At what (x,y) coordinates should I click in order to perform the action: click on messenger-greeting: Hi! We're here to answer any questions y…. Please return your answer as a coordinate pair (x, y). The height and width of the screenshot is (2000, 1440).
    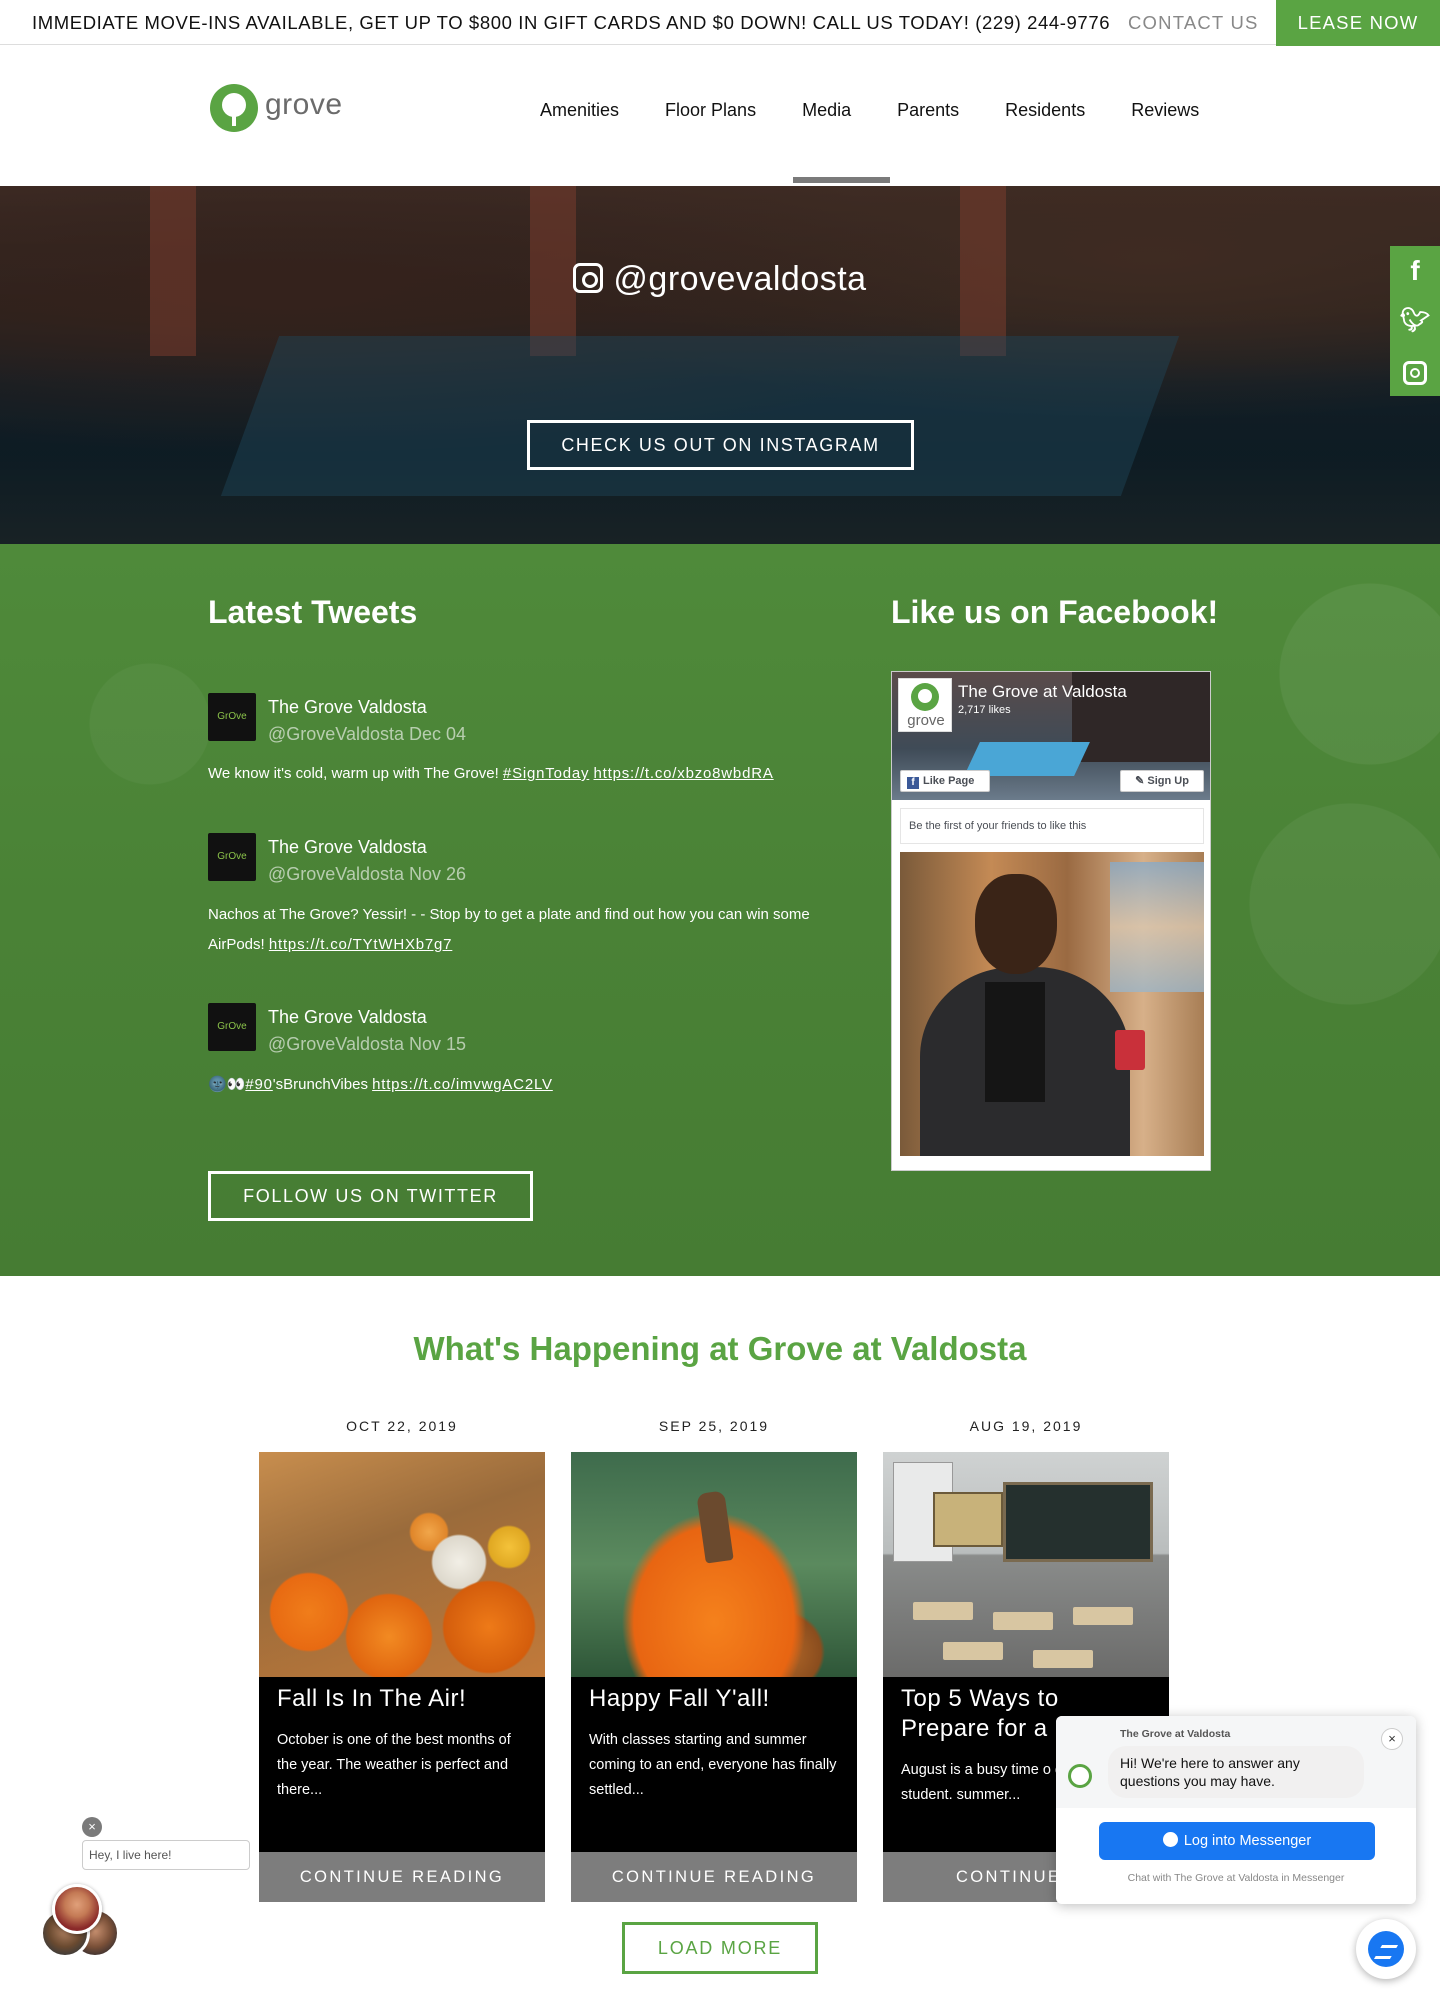
    Looking at the image, I should click on (1236, 1772).